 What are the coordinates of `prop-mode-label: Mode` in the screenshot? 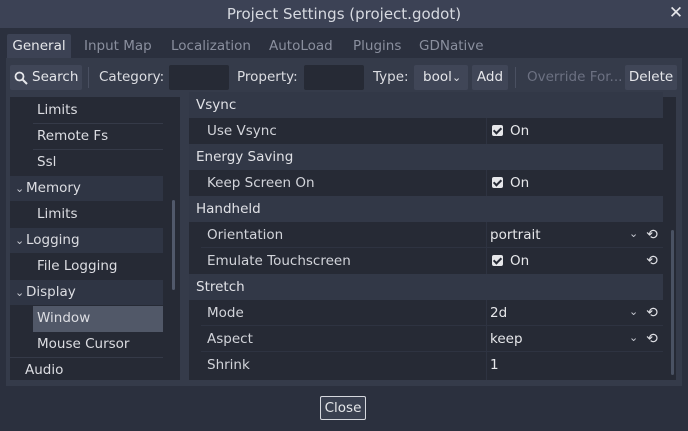 It's located at (225, 313).